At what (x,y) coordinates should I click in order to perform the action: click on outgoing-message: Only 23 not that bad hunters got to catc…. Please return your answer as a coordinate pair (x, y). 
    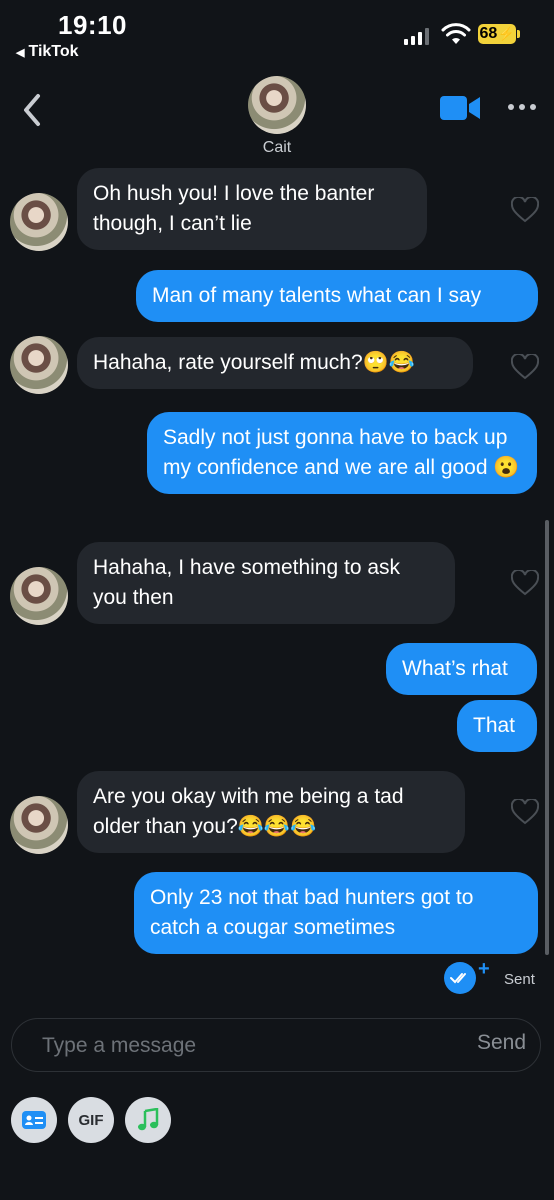
    Looking at the image, I should click on (336, 913).